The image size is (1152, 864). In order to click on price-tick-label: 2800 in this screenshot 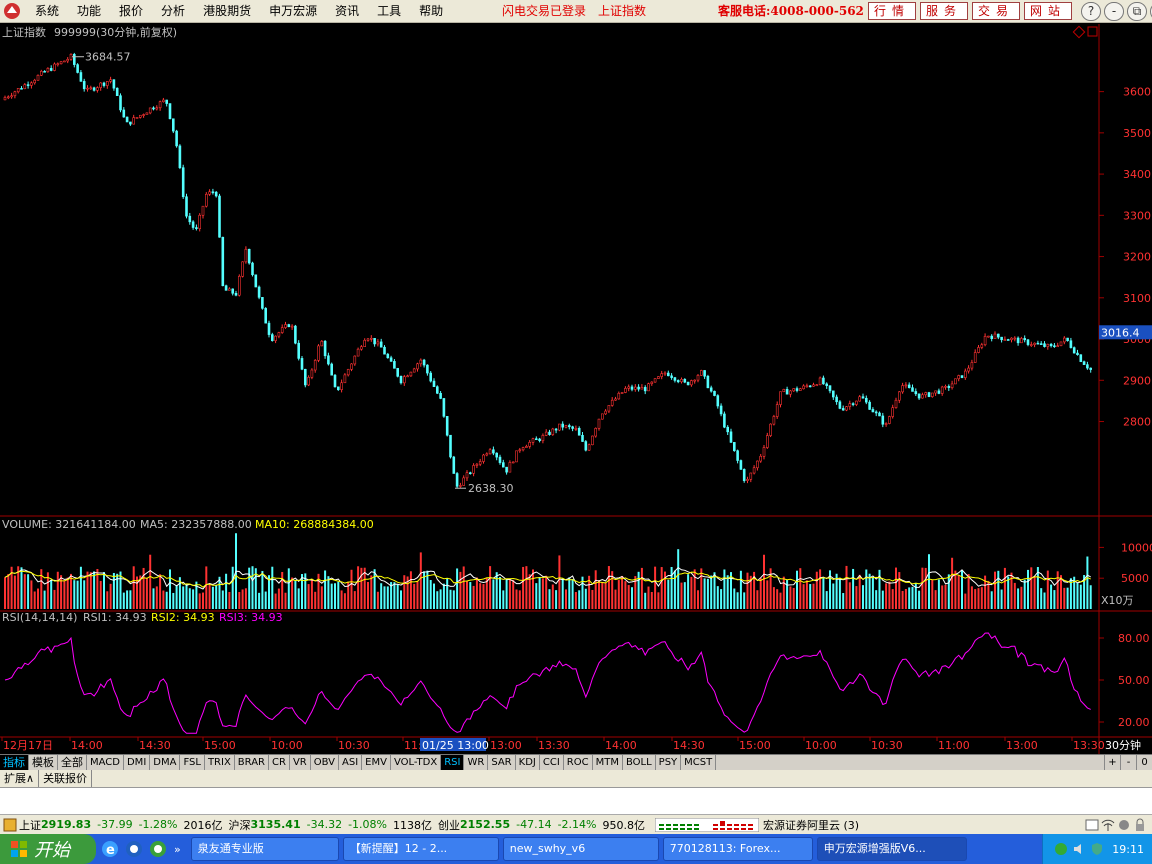, I will do `click(1137, 422)`.